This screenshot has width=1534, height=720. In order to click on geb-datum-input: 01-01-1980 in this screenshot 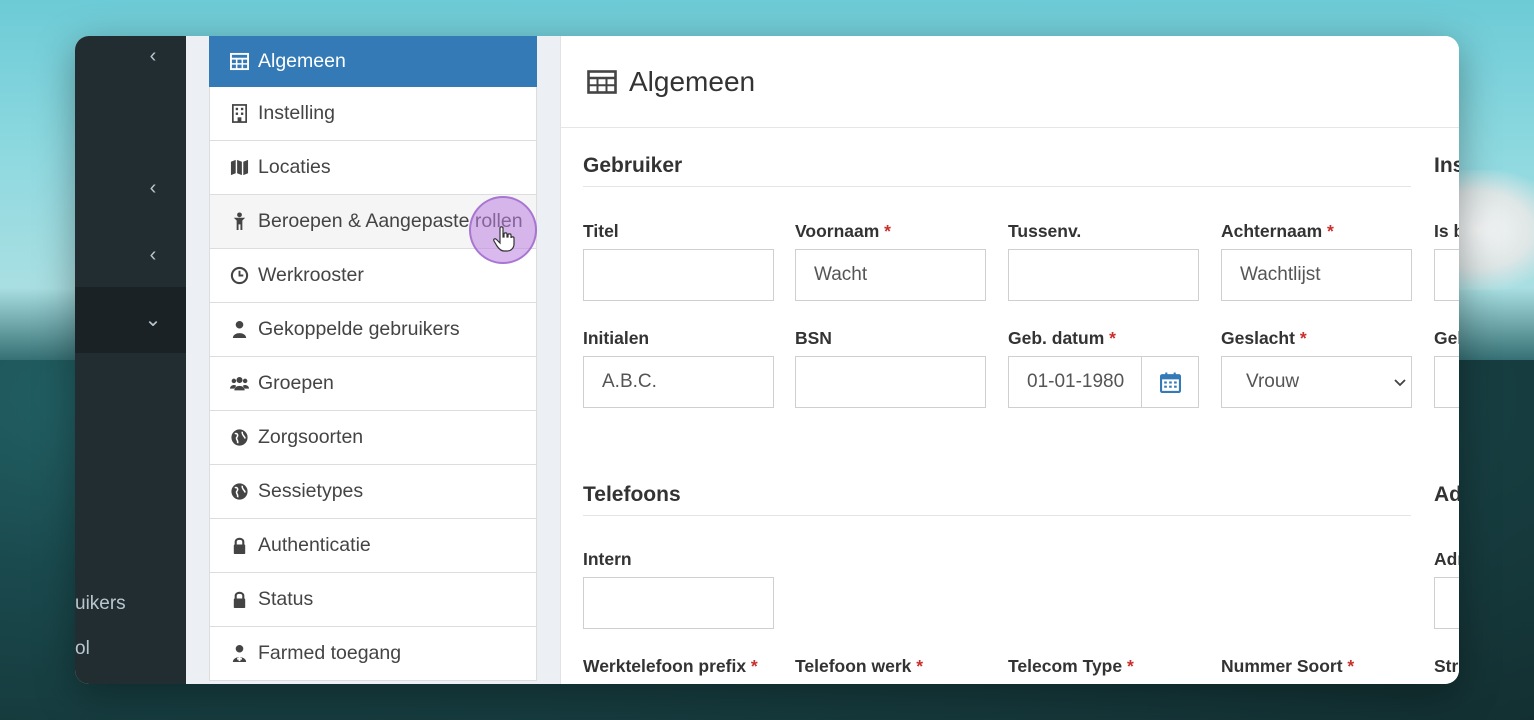, I will do `click(1075, 382)`.